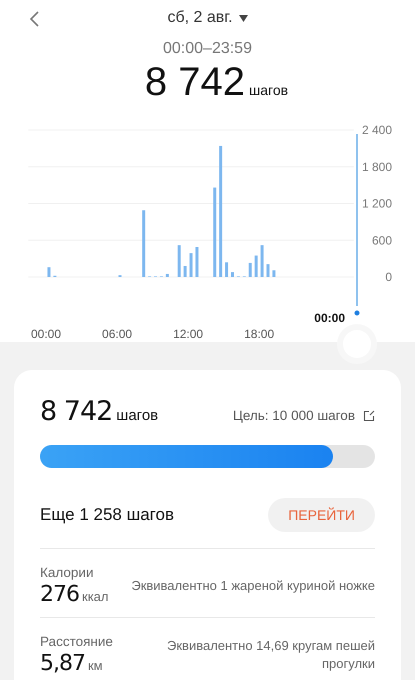 The width and height of the screenshot is (415, 680). What do you see at coordinates (369, 416) in the screenshot?
I see `edit-icon` at bounding box center [369, 416].